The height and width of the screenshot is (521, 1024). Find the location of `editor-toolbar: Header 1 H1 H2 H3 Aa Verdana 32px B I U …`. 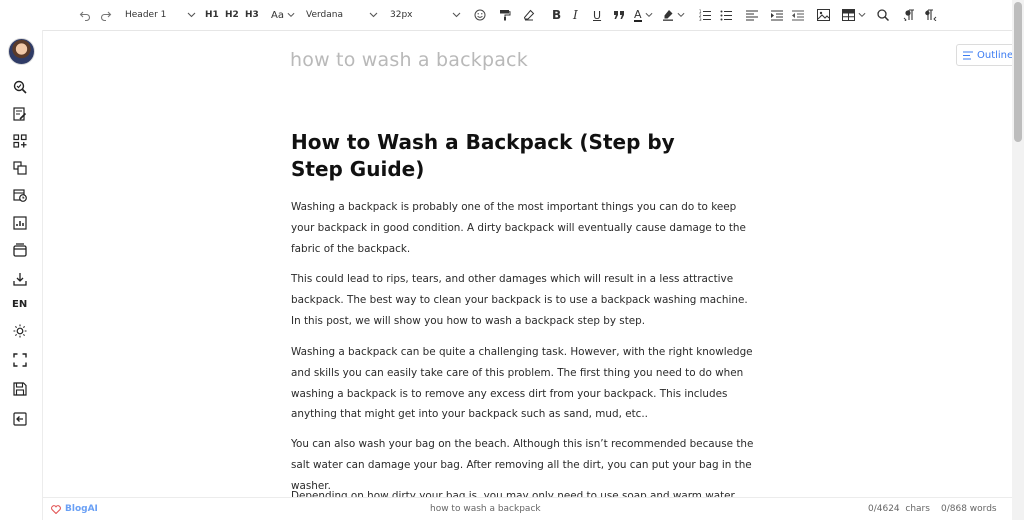

editor-toolbar: Header 1 H1 H2 H3 Aa Verdana 32px B I U … is located at coordinates (506, 15).